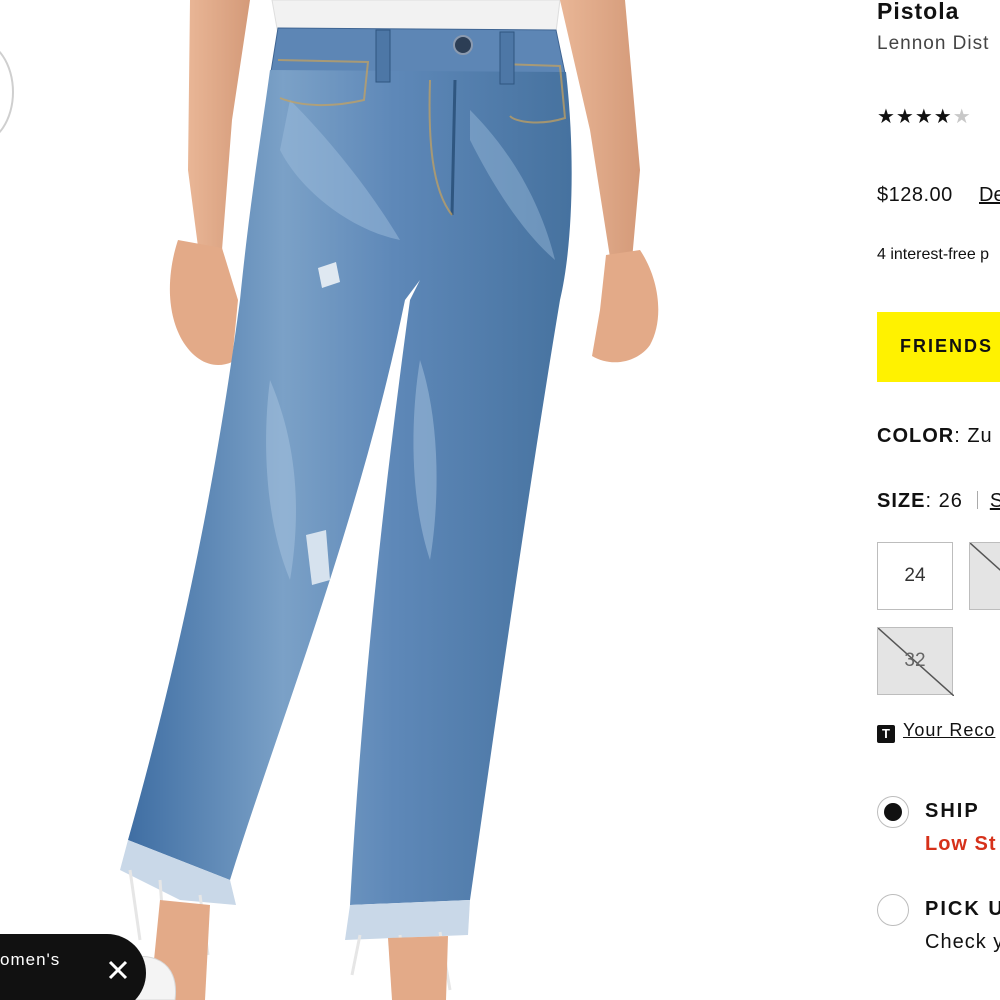  Describe the element at coordinates (962, 942) in the screenshot. I see `pickup-check-store-link: Check y` at that location.